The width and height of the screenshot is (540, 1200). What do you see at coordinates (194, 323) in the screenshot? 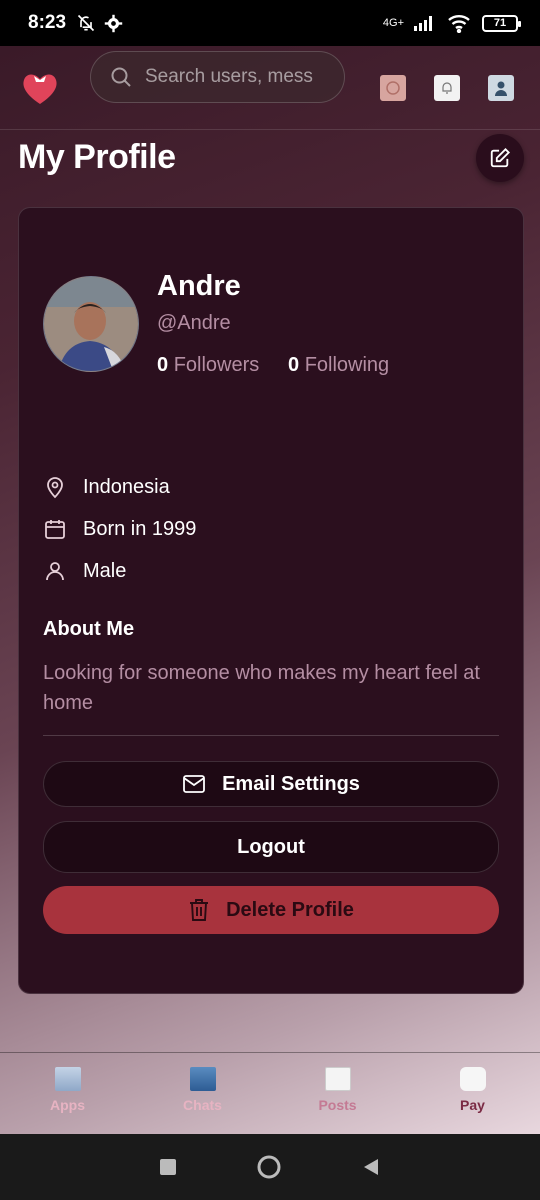
I see `profile-handle: @Andre` at bounding box center [194, 323].